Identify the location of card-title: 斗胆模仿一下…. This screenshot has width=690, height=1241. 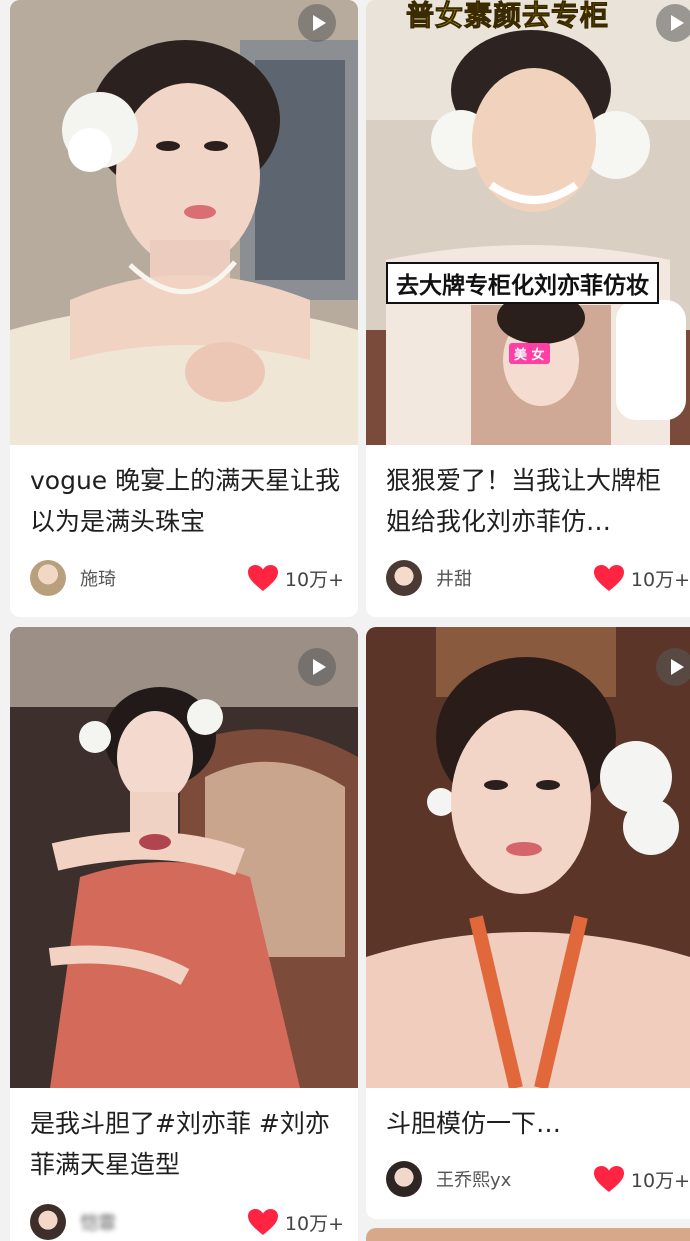
(474, 1123).